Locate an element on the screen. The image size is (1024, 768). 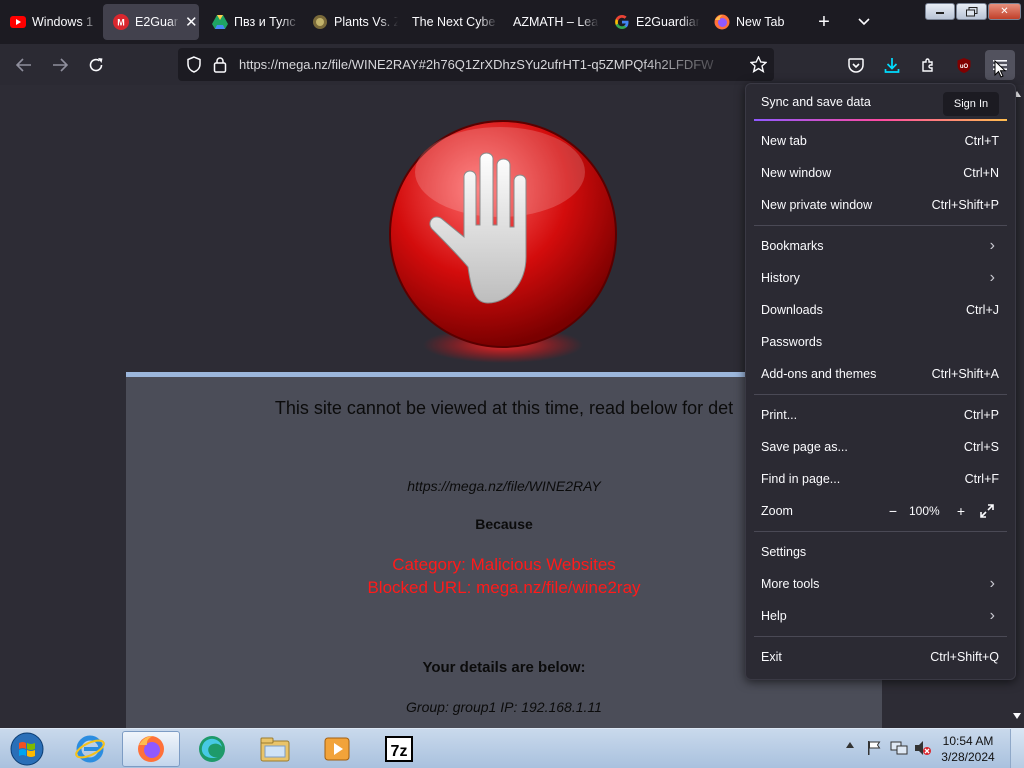
action-center-flag-icon is located at coordinates (874, 749).